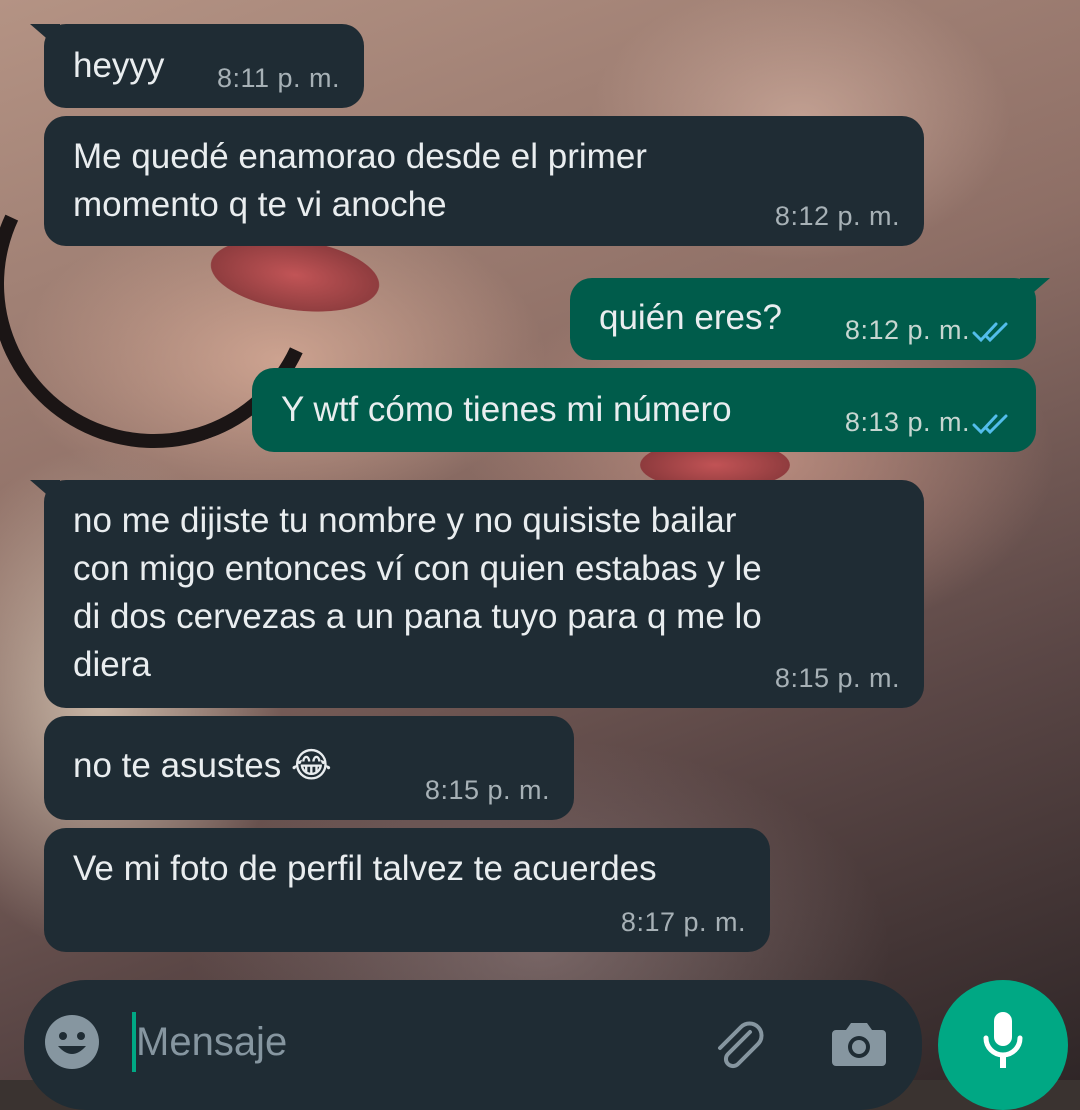 This screenshot has height=1110, width=1080. What do you see at coordinates (72, 1042) in the screenshot?
I see `emoji-icon` at bounding box center [72, 1042].